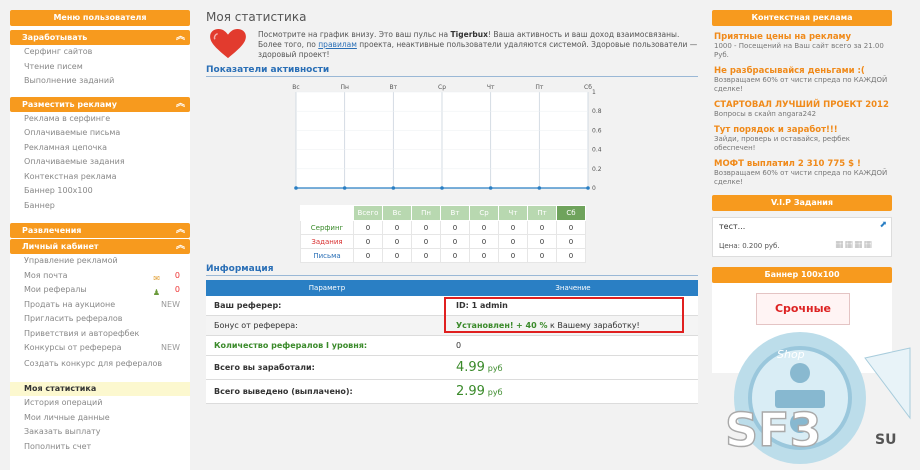 This screenshot has height=470, width=920. What do you see at coordinates (597, 111) in the screenshot?
I see `chart-y-tick-label: 0.8` at bounding box center [597, 111].